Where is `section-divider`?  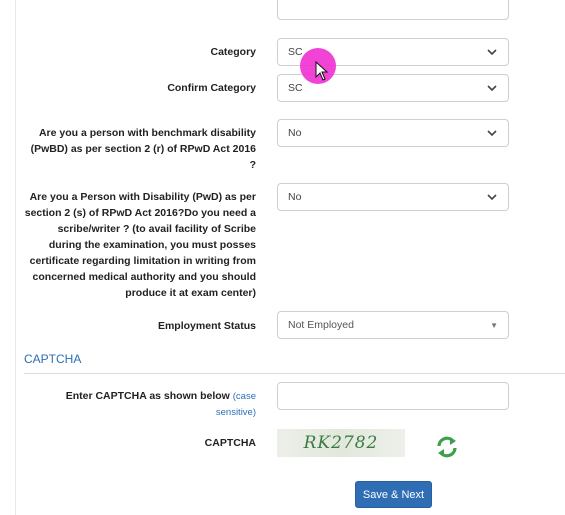 section-divider is located at coordinates (294, 373).